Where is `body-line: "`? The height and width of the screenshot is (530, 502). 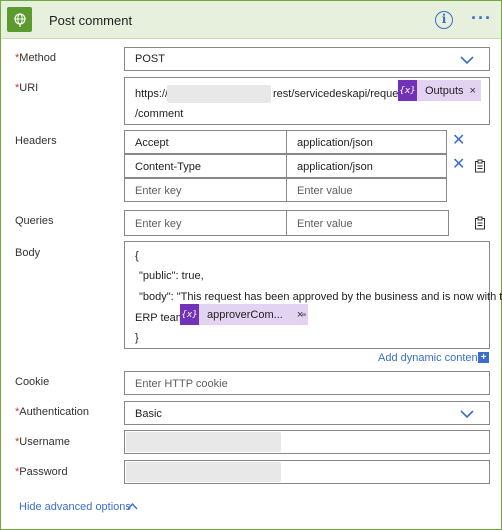
body-line: " is located at coordinates (304, 318).